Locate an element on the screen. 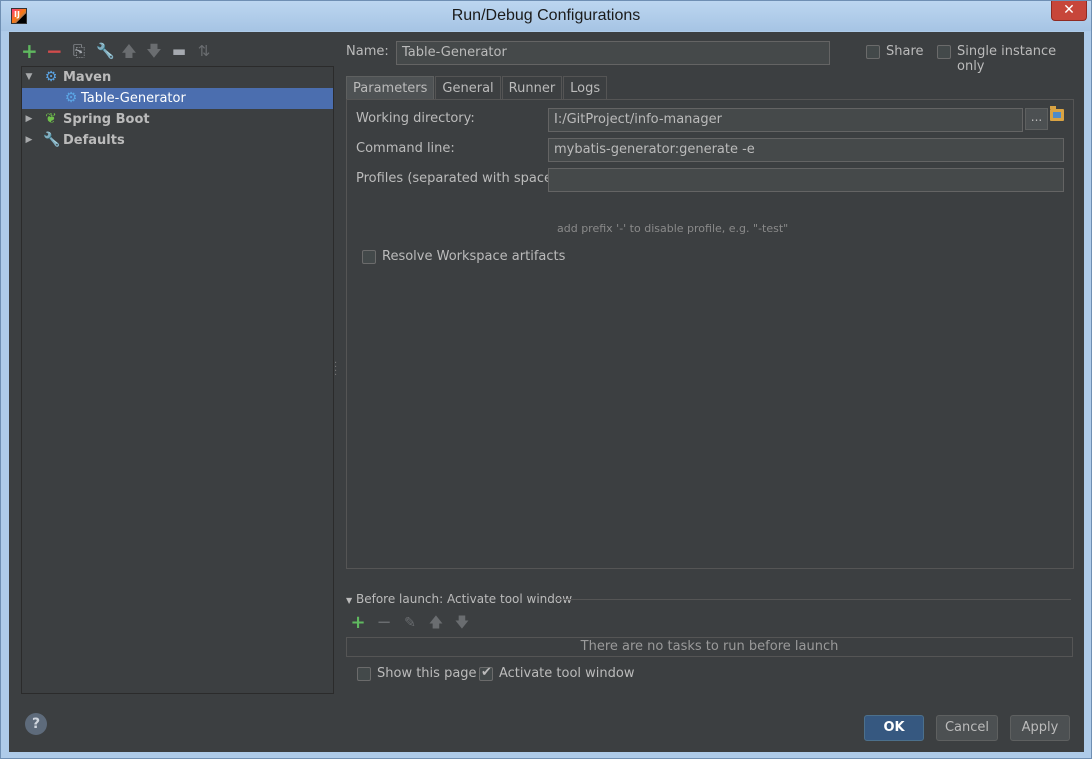  edit-task-icon: ✎ is located at coordinates (410, 623).